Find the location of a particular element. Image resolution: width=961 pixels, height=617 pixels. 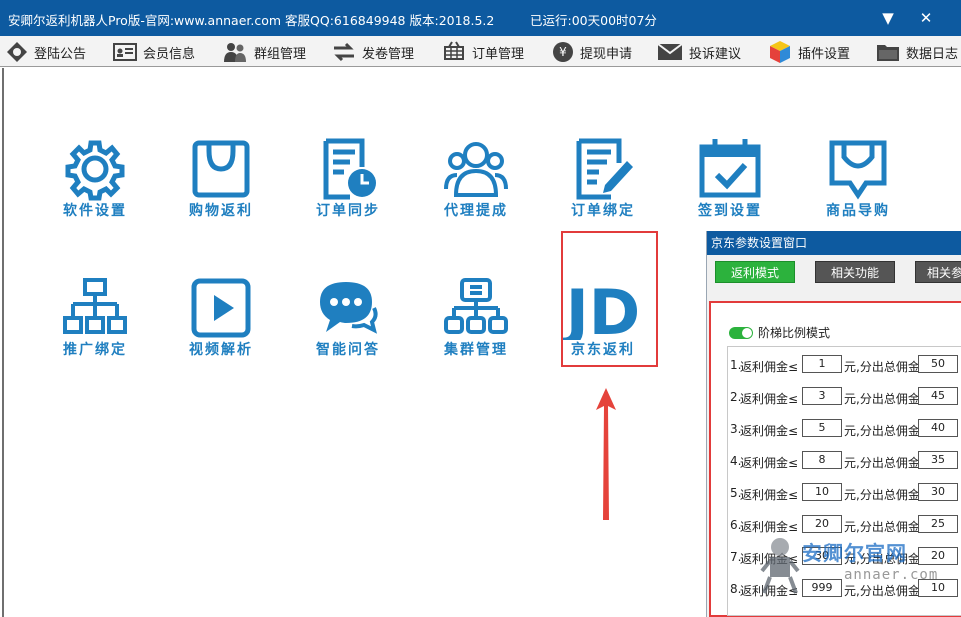

watermark-text: 安卿尔官网 is located at coordinates (854, 553).